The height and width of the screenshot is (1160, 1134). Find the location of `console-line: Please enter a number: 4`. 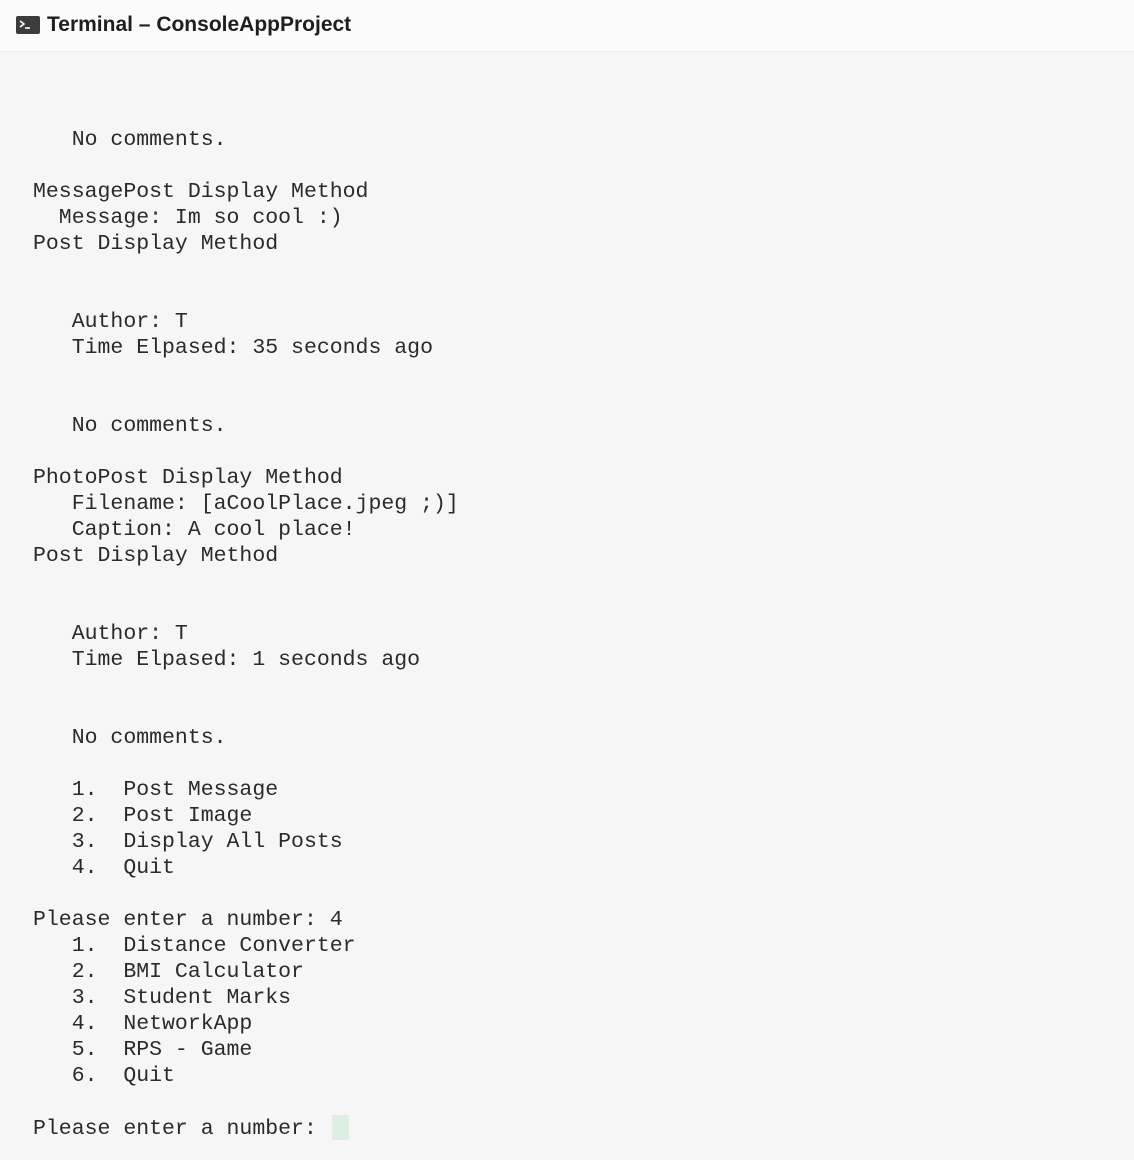

console-line: Please enter a number: 4 is located at coordinates (188, 920).